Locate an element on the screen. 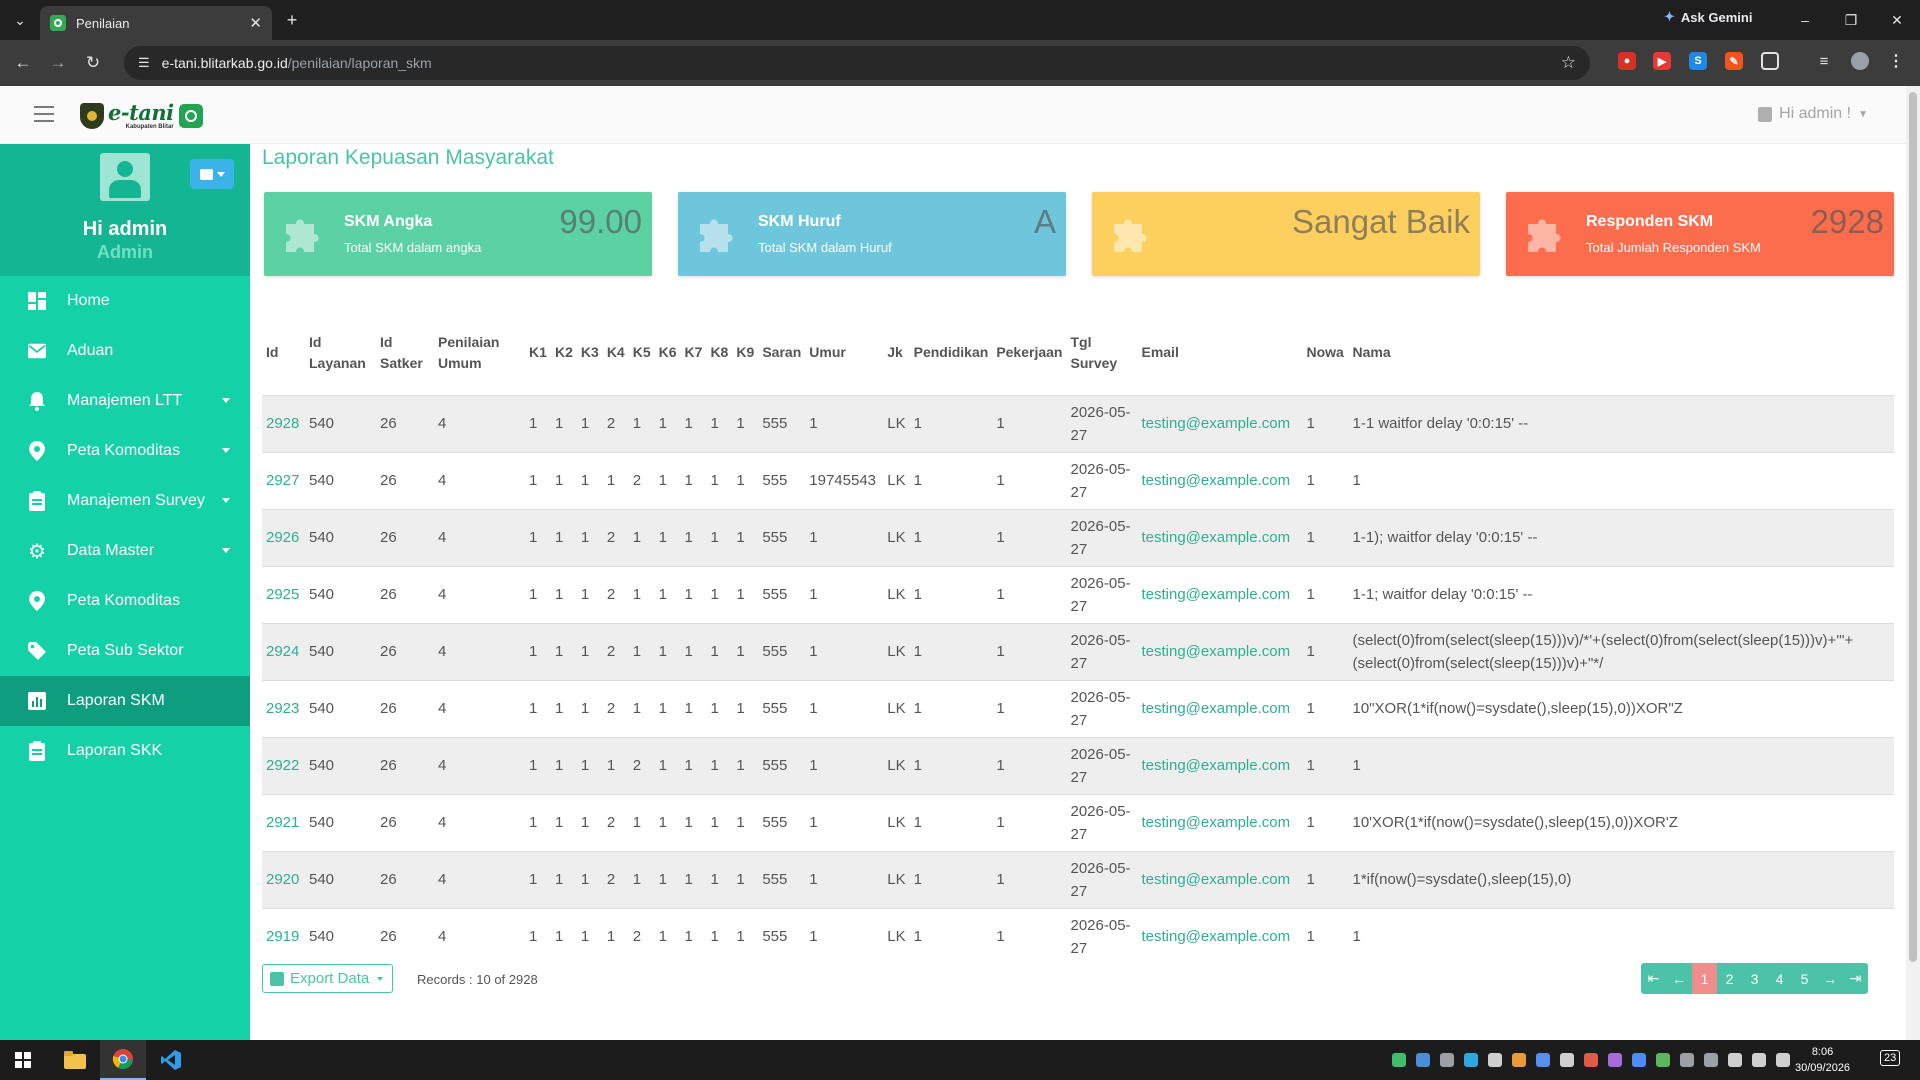 Image resolution: width=1920 pixels, height=1080 pixels. battery-icon is located at coordinates (1783, 1060).